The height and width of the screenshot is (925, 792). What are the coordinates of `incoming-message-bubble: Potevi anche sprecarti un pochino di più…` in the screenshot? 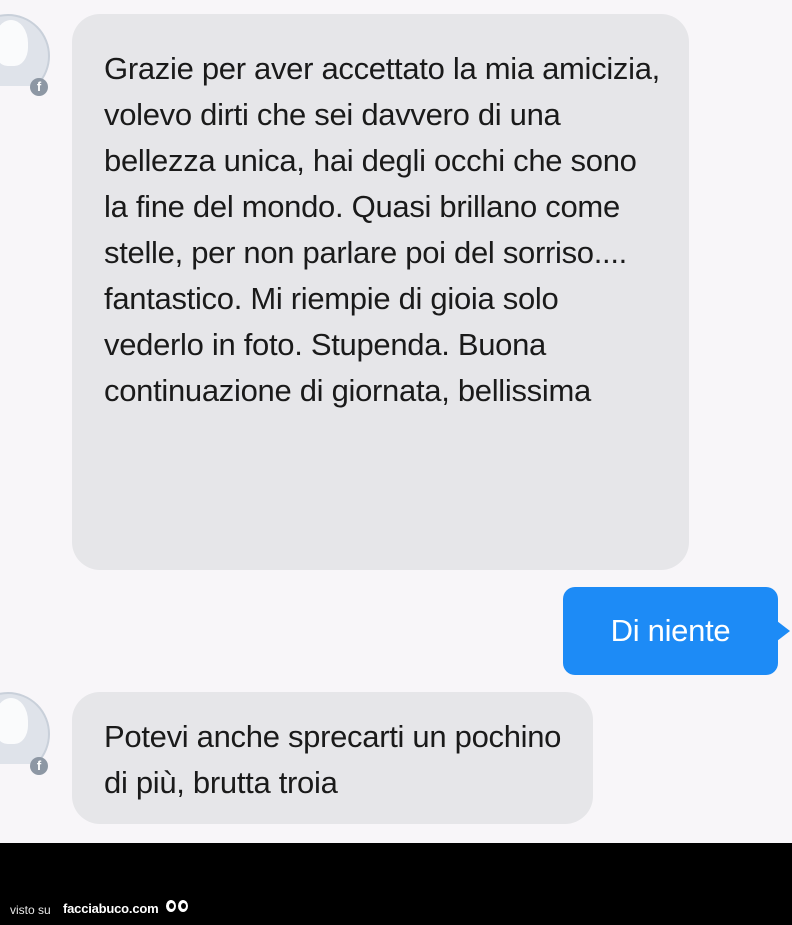 It's located at (332, 758).